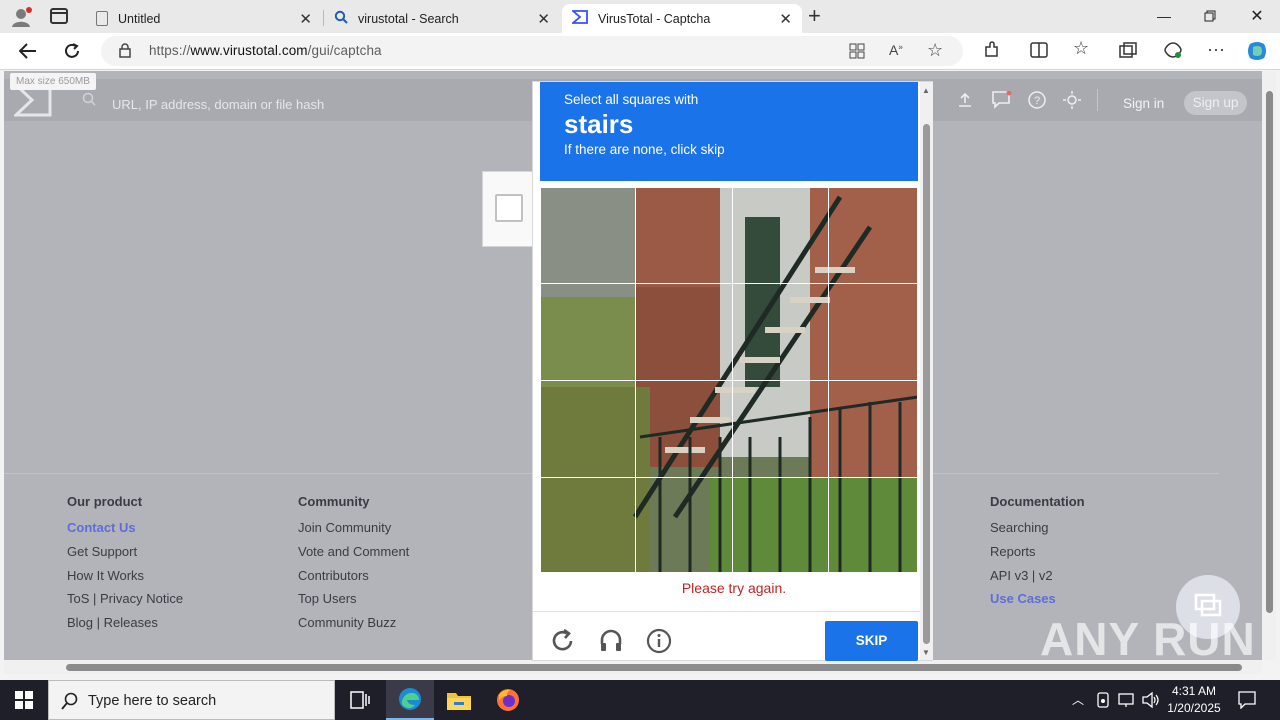 The height and width of the screenshot is (720, 1280). What do you see at coordinates (410, 700) in the screenshot?
I see `edge-browser-icon` at bounding box center [410, 700].